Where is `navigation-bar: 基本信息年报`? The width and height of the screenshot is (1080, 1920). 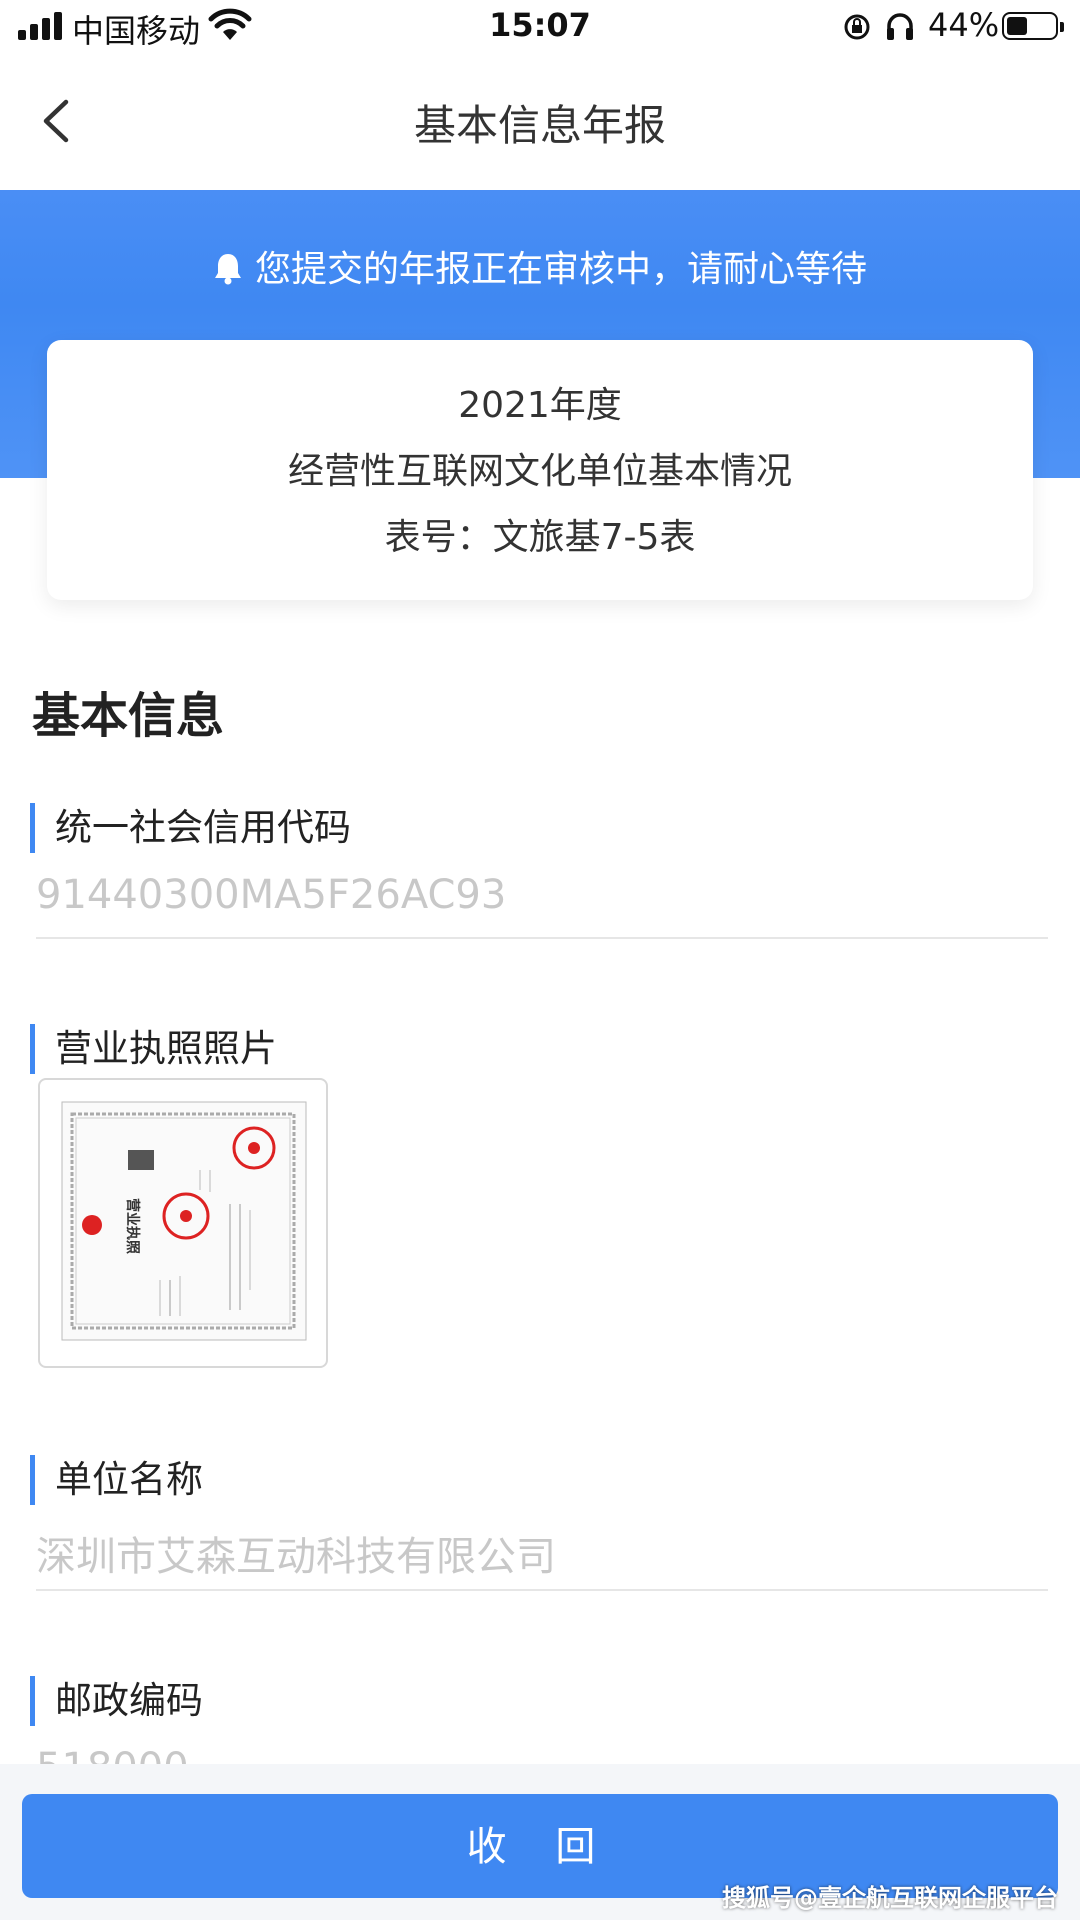 navigation-bar: 基本信息年报 is located at coordinates (540, 123).